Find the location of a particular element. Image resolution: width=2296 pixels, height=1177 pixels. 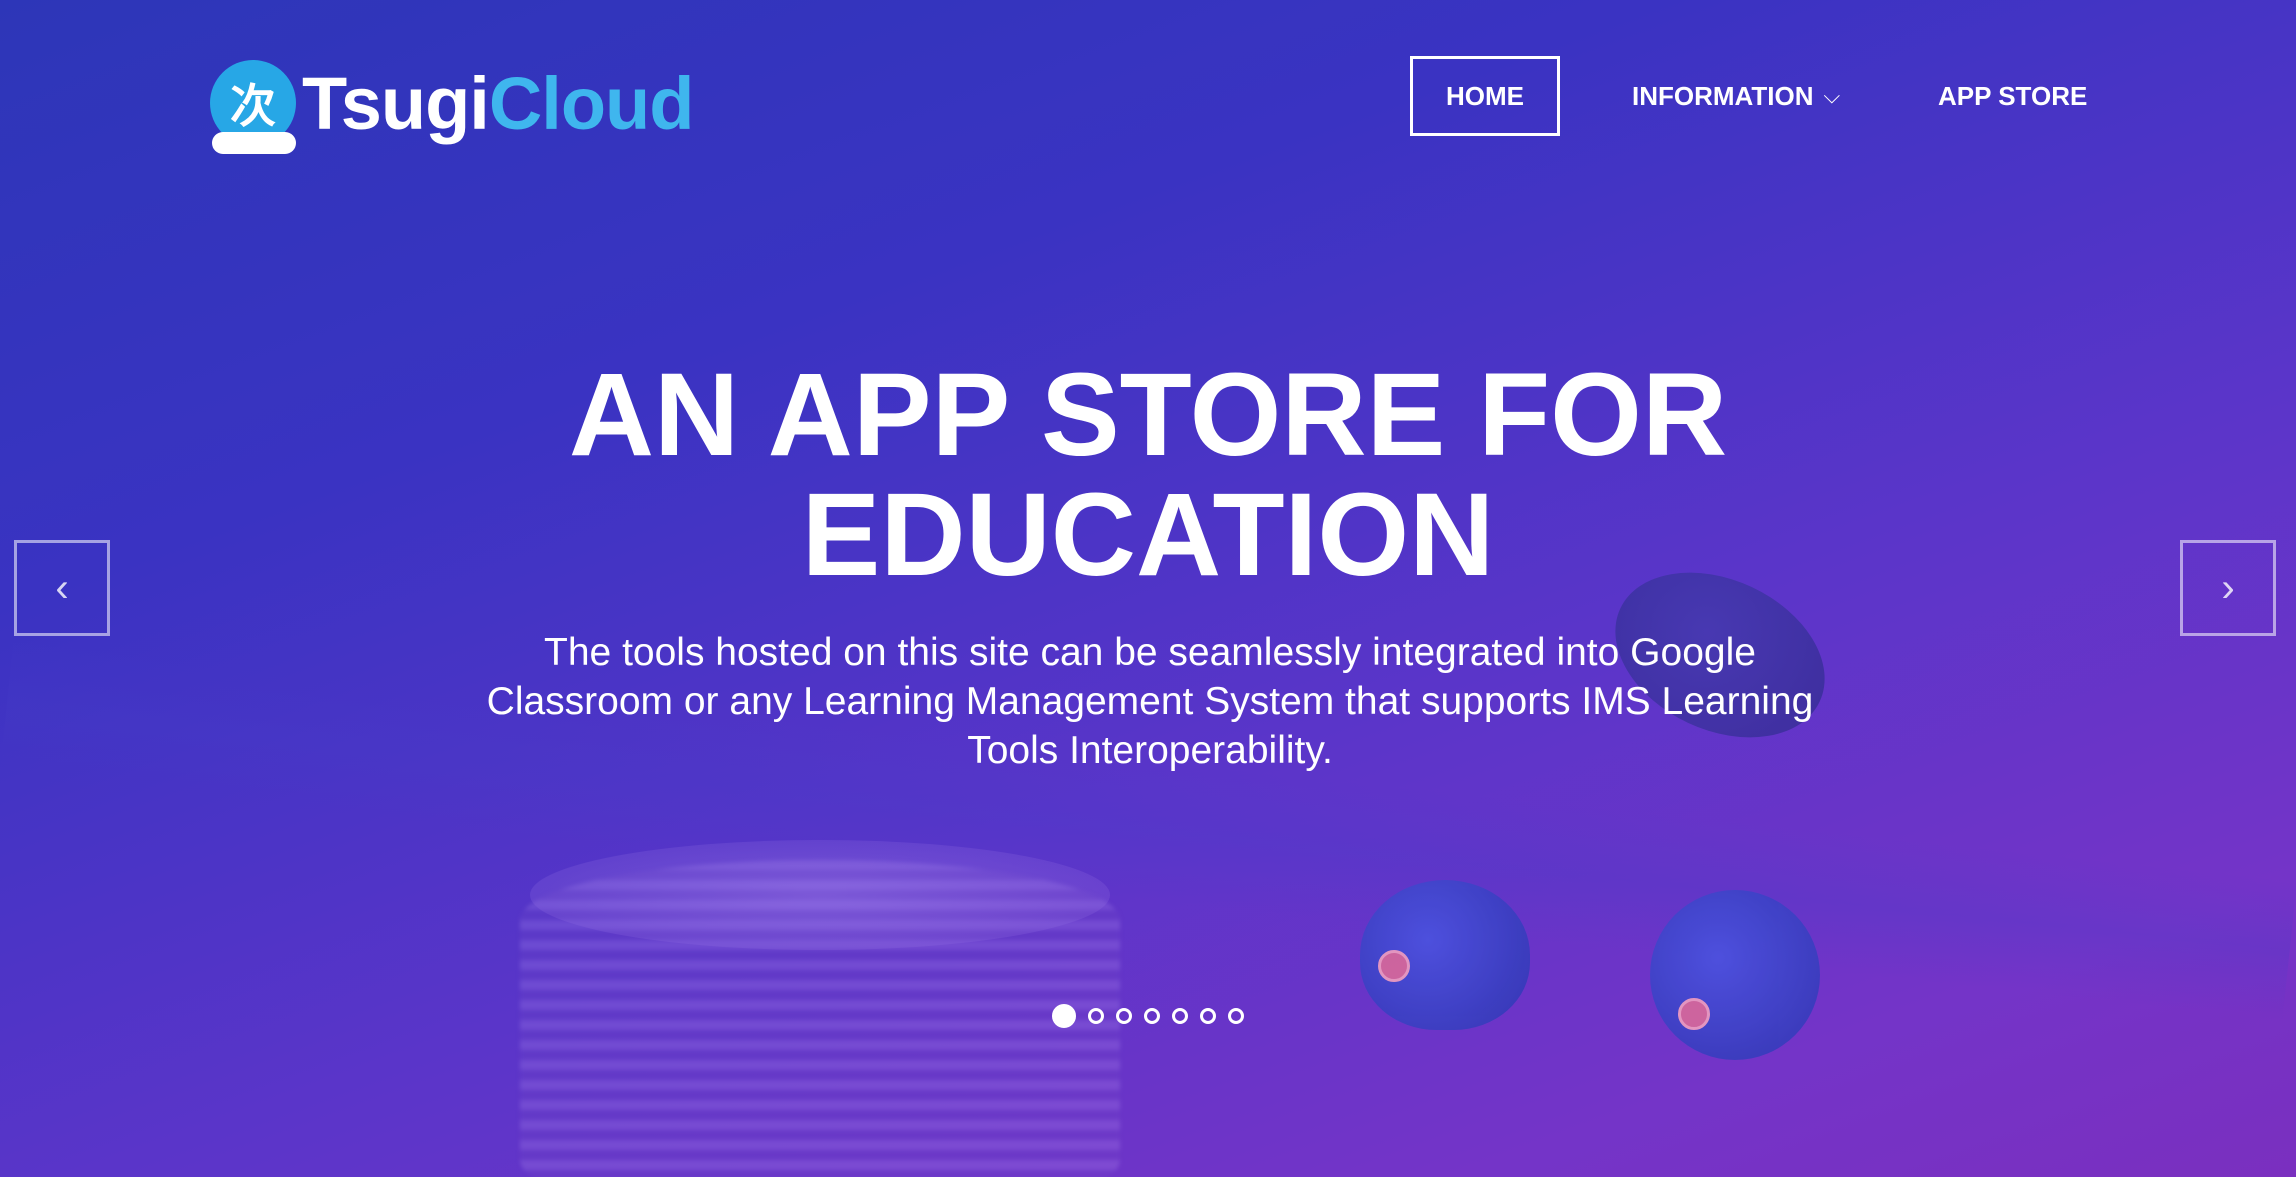

chevron-down-icon: ⌵ is located at coordinates (1832, 95).